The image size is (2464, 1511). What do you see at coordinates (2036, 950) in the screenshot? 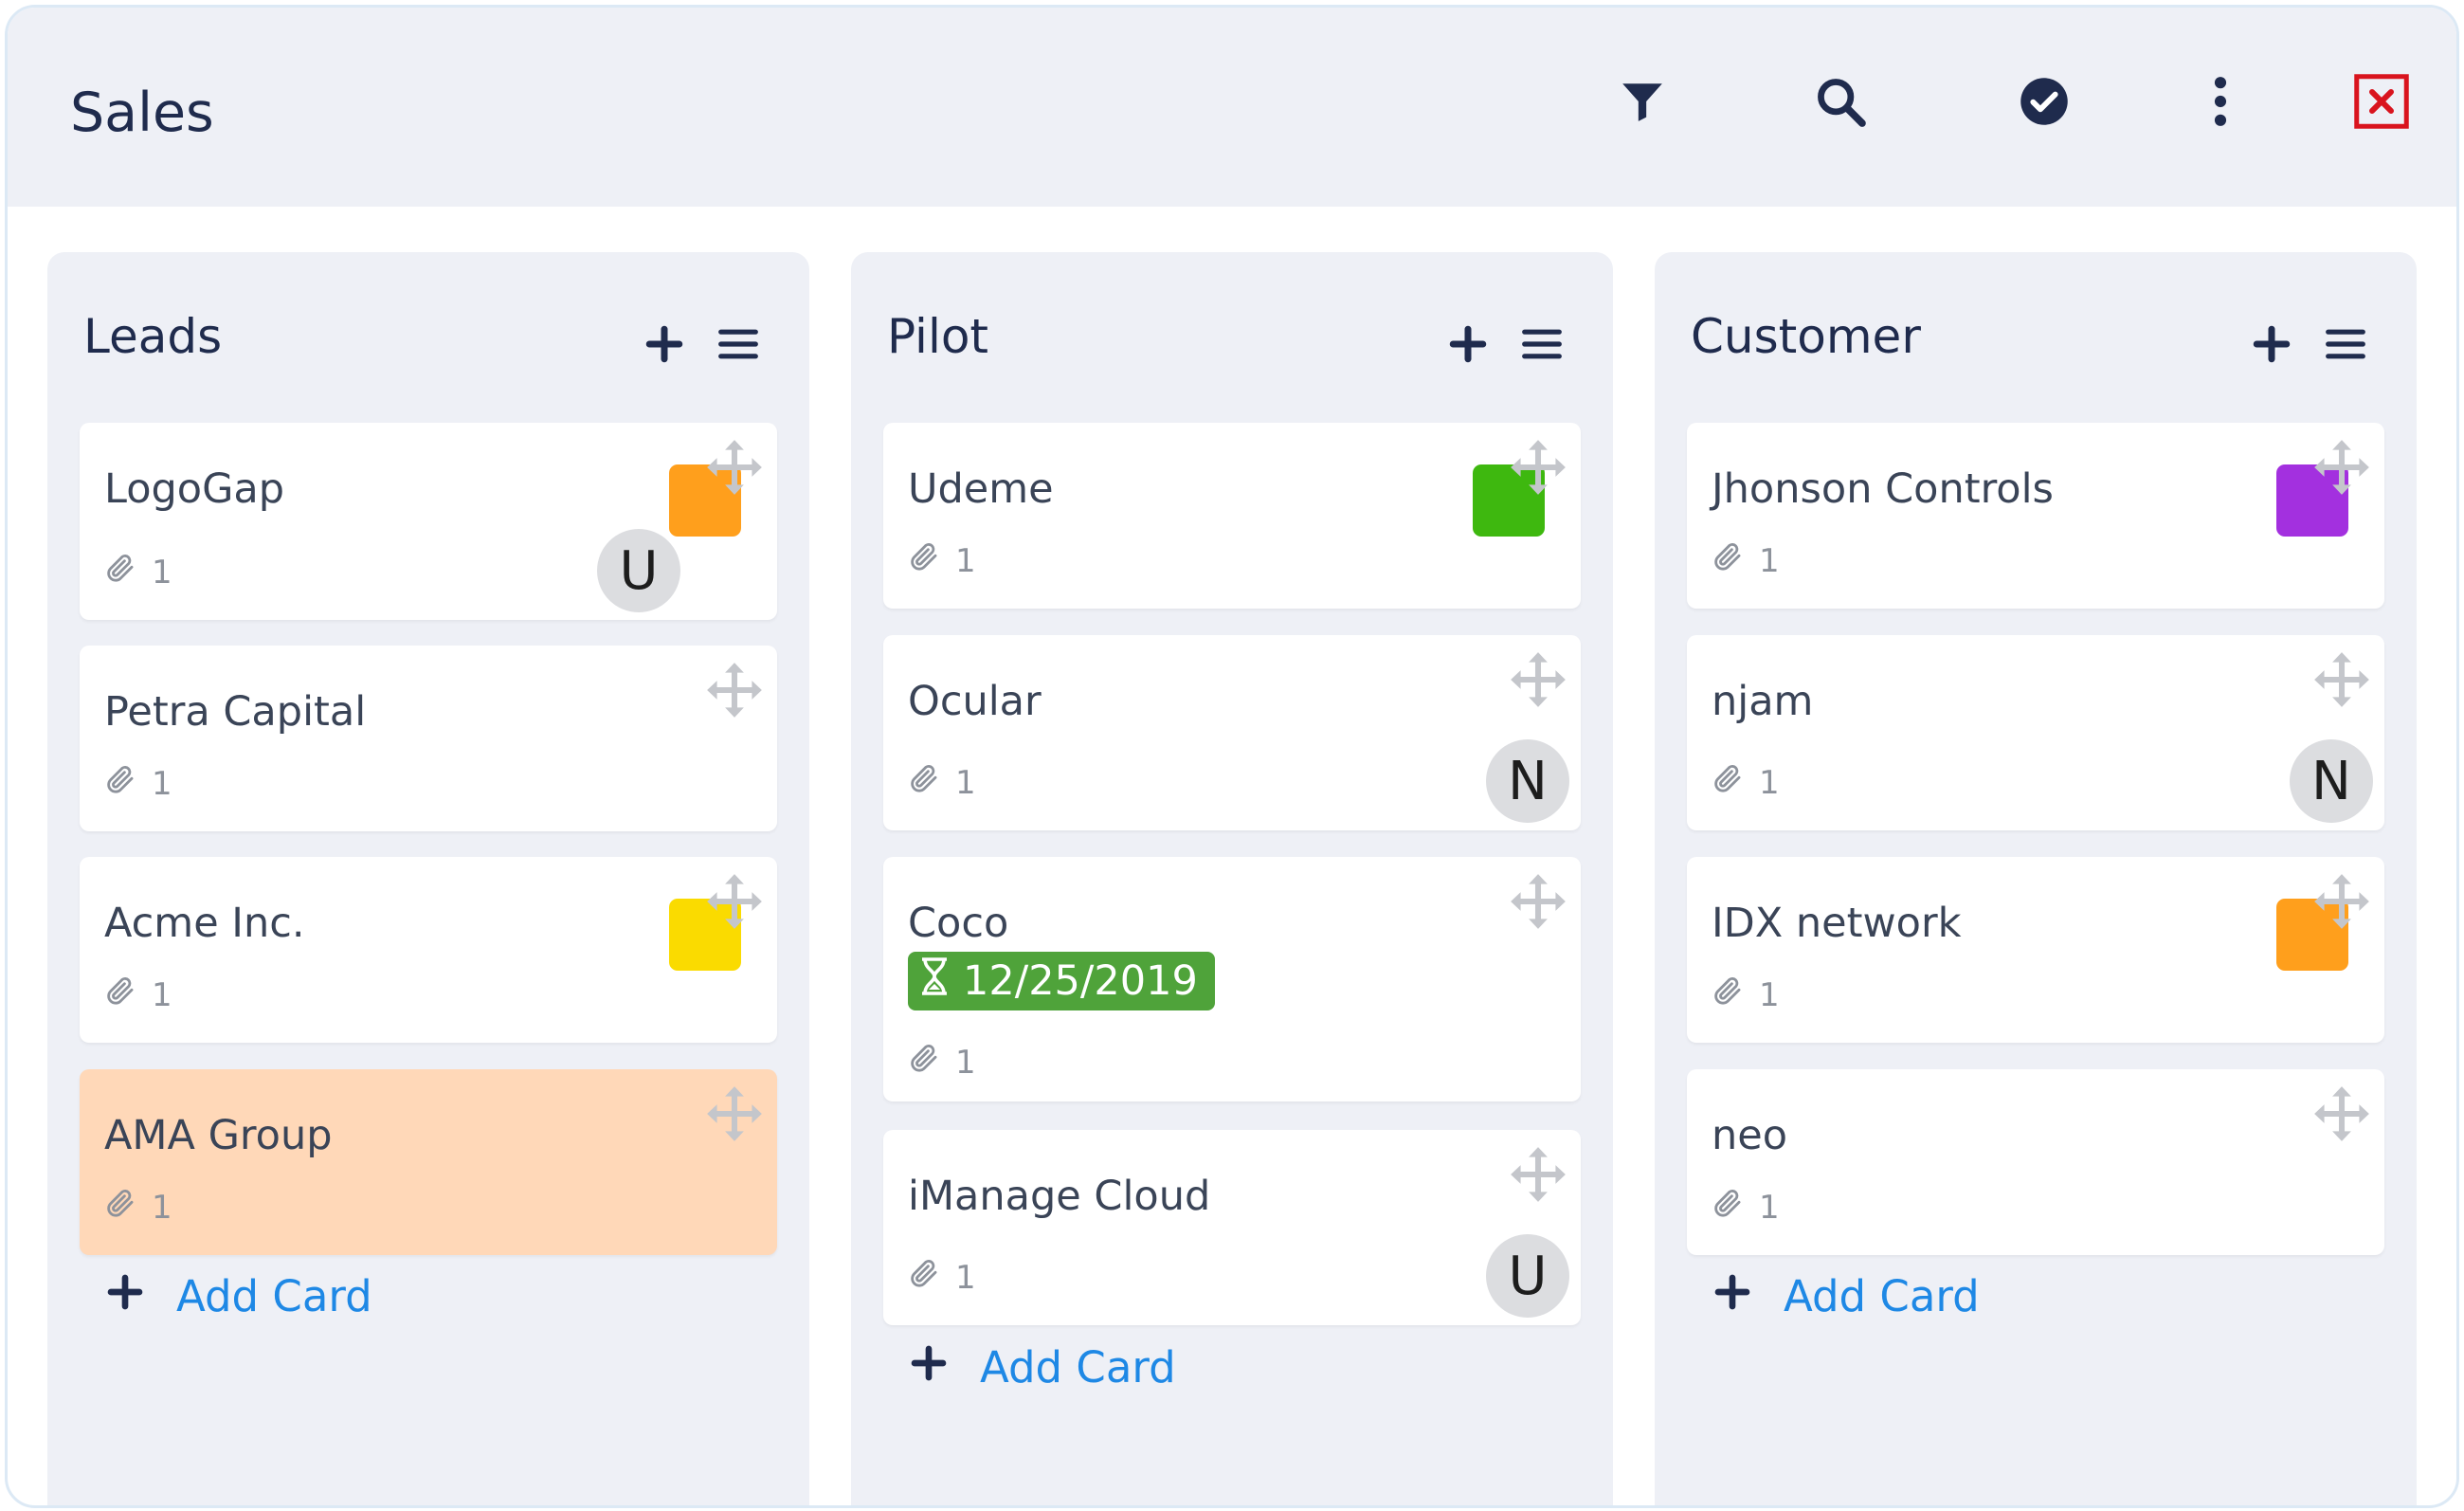
I see `card: IDX network 1` at bounding box center [2036, 950].